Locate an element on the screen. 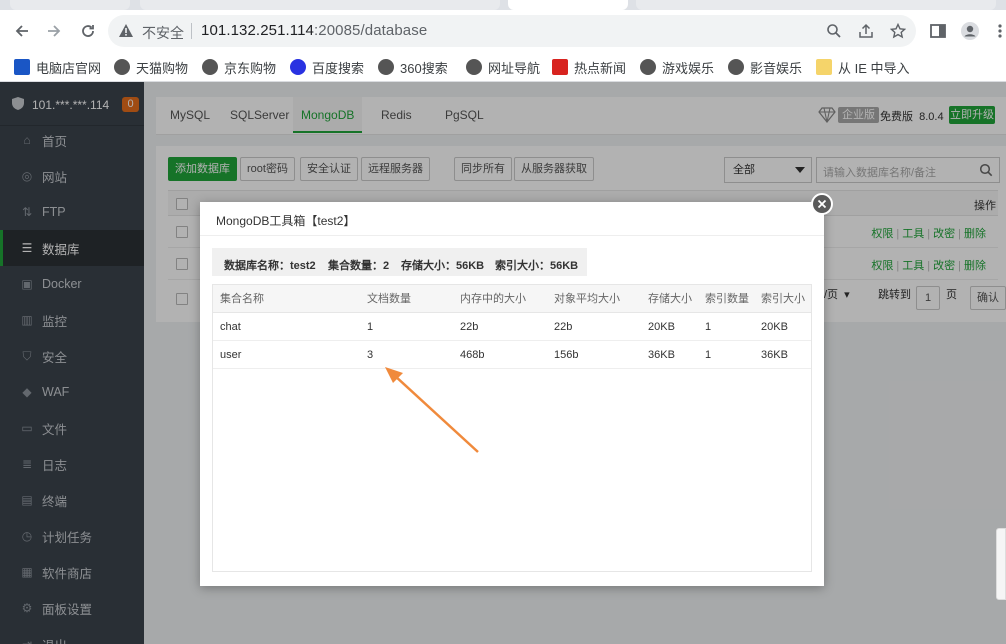  cell-doc-count: 3 is located at coordinates (370, 355).